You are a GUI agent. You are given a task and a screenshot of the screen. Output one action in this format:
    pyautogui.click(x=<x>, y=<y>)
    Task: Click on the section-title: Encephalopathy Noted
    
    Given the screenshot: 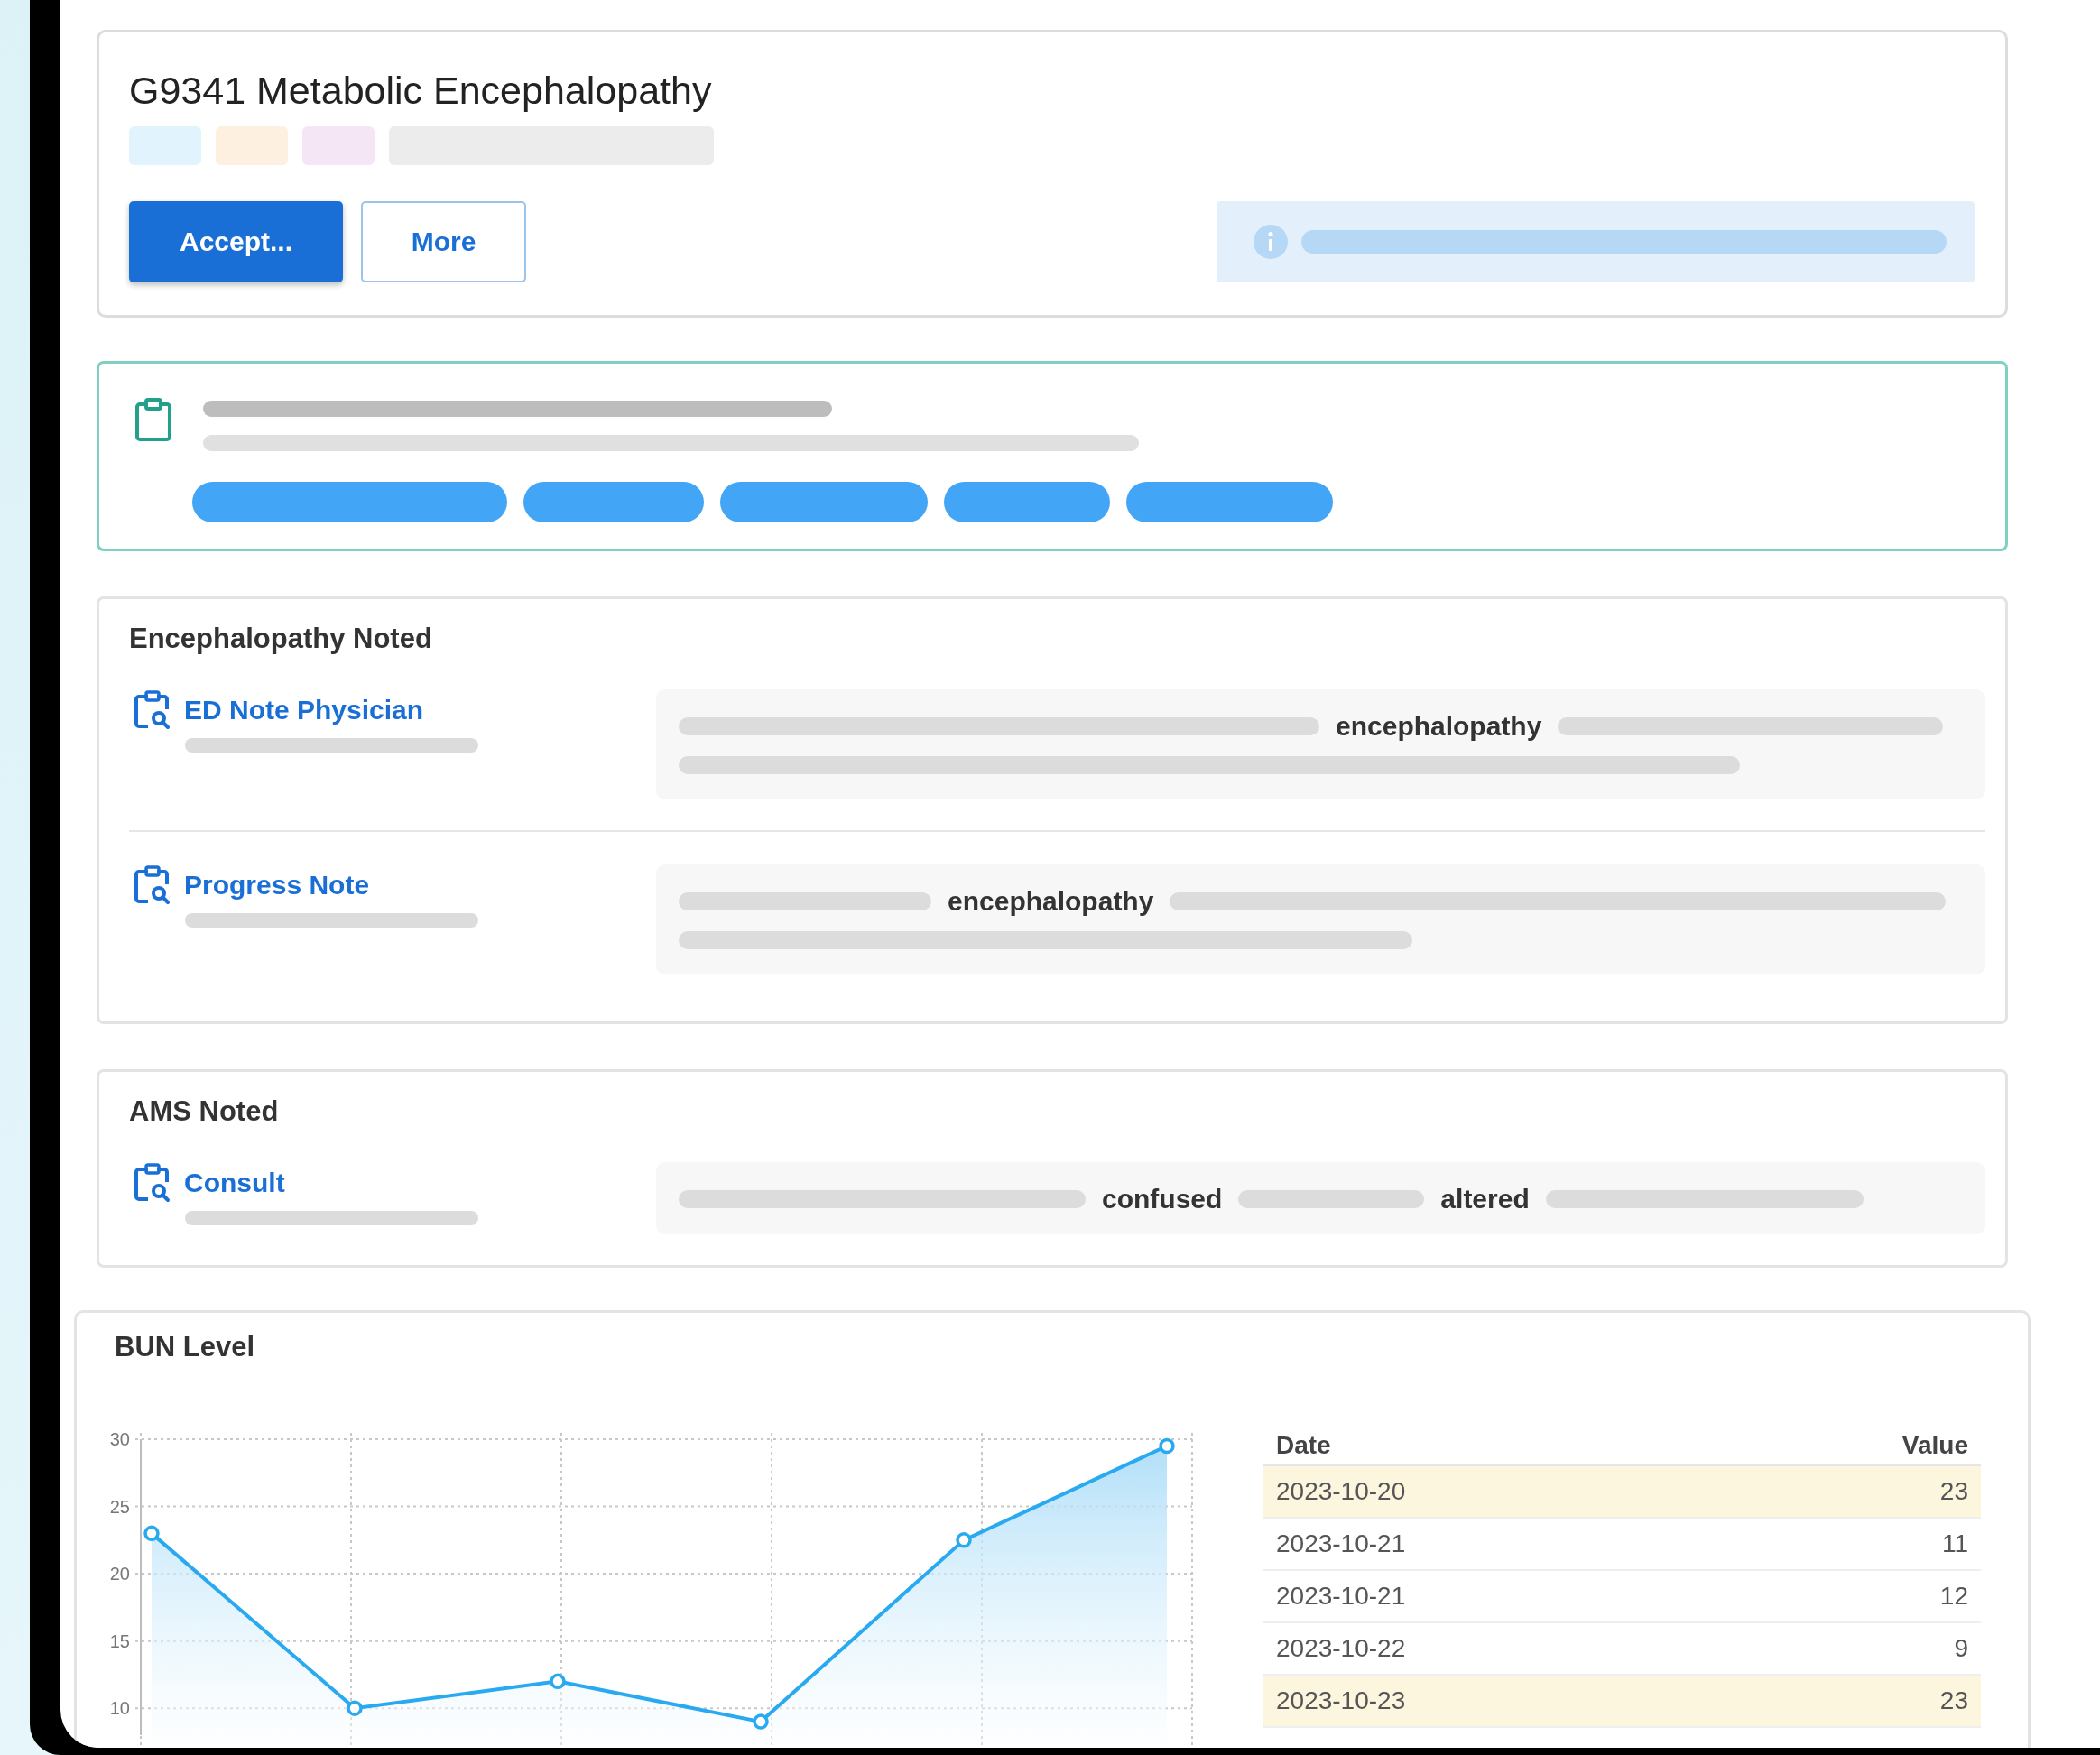 What is the action you would take?
    pyautogui.click(x=281, y=639)
    